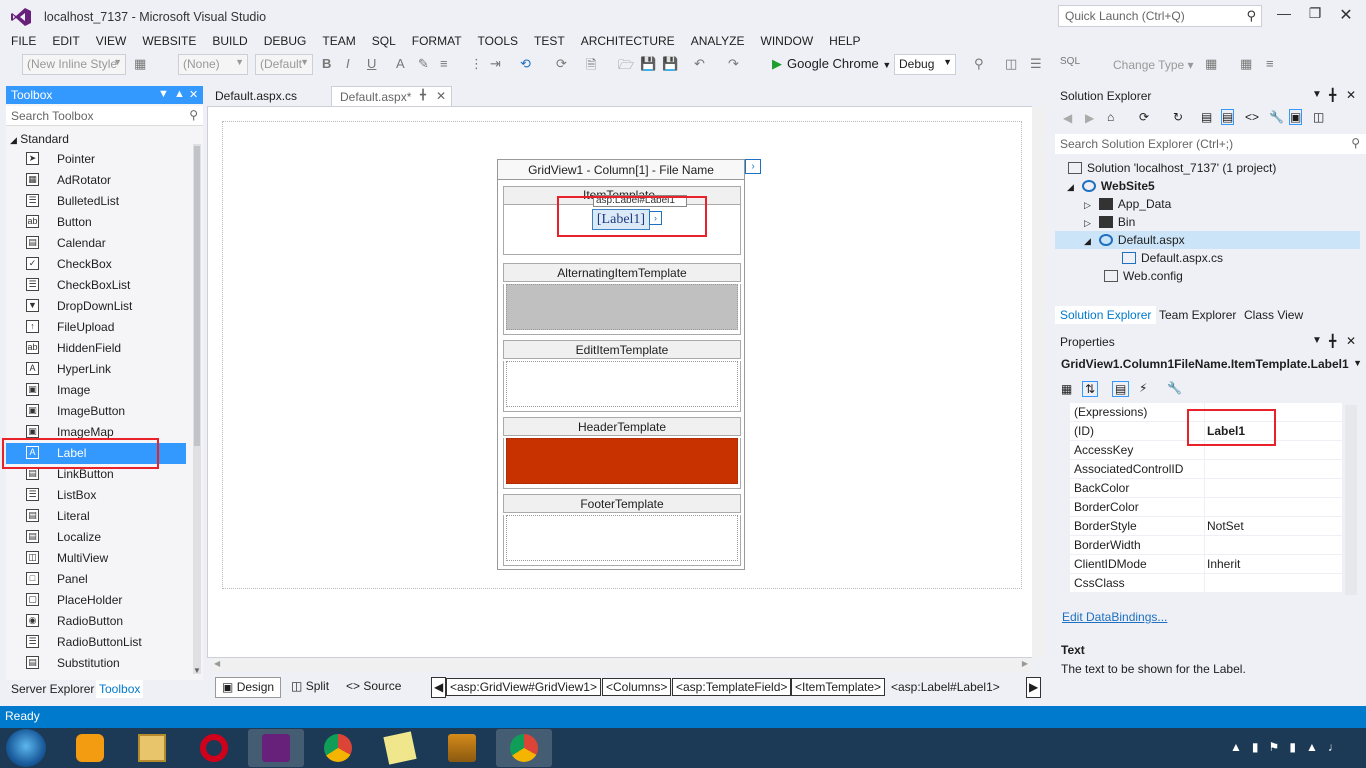 The height and width of the screenshot is (768, 1366). Describe the element at coordinates (444, 63) in the screenshot. I see `align-icon: ≡` at that location.